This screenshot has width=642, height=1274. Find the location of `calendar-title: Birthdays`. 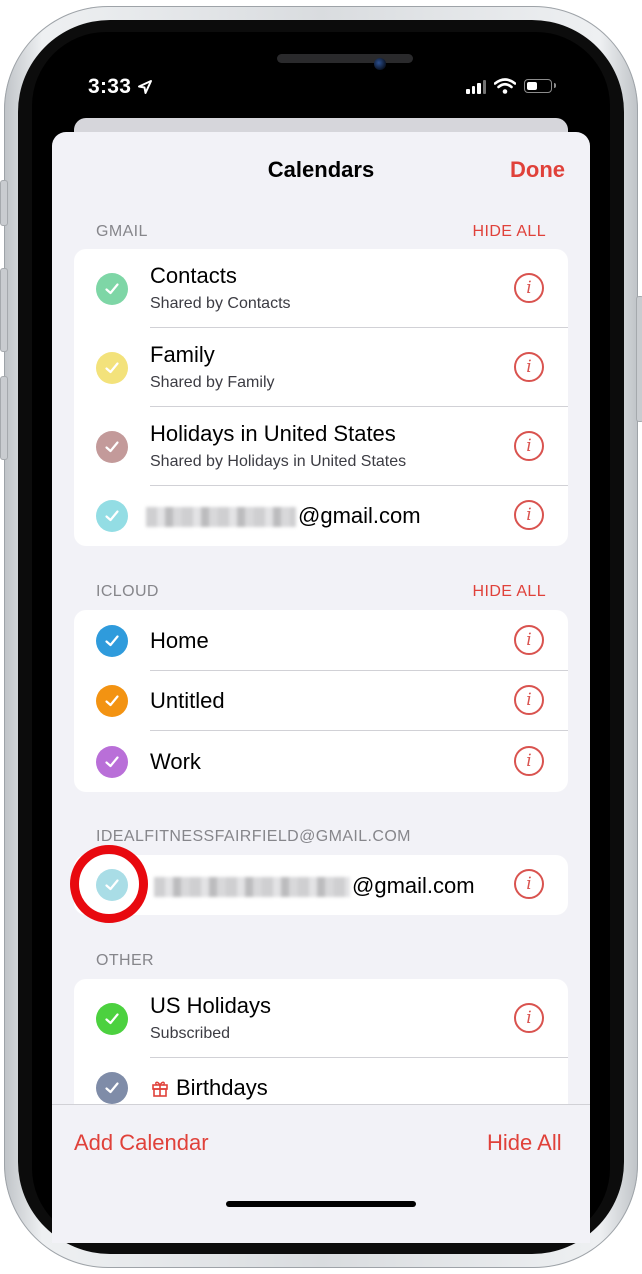

calendar-title: Birthdays is located at coordinates (209, 1088).